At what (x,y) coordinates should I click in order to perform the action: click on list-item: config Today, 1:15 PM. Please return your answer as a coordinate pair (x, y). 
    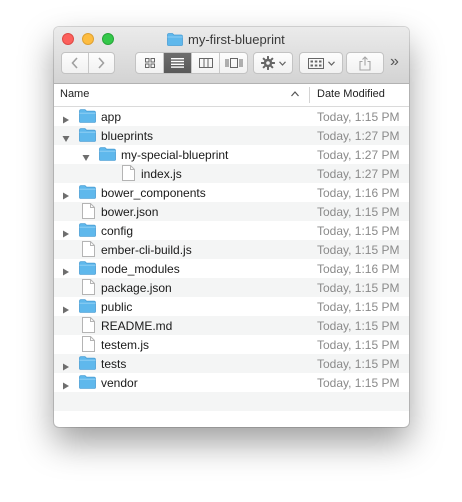
    Looking at the image, I should click on (231, 230).